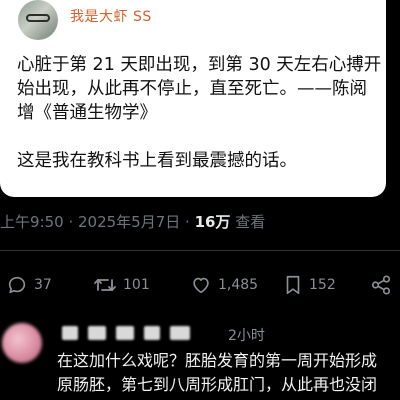  I want to click on reply-author-avatar, so click(22, 343).